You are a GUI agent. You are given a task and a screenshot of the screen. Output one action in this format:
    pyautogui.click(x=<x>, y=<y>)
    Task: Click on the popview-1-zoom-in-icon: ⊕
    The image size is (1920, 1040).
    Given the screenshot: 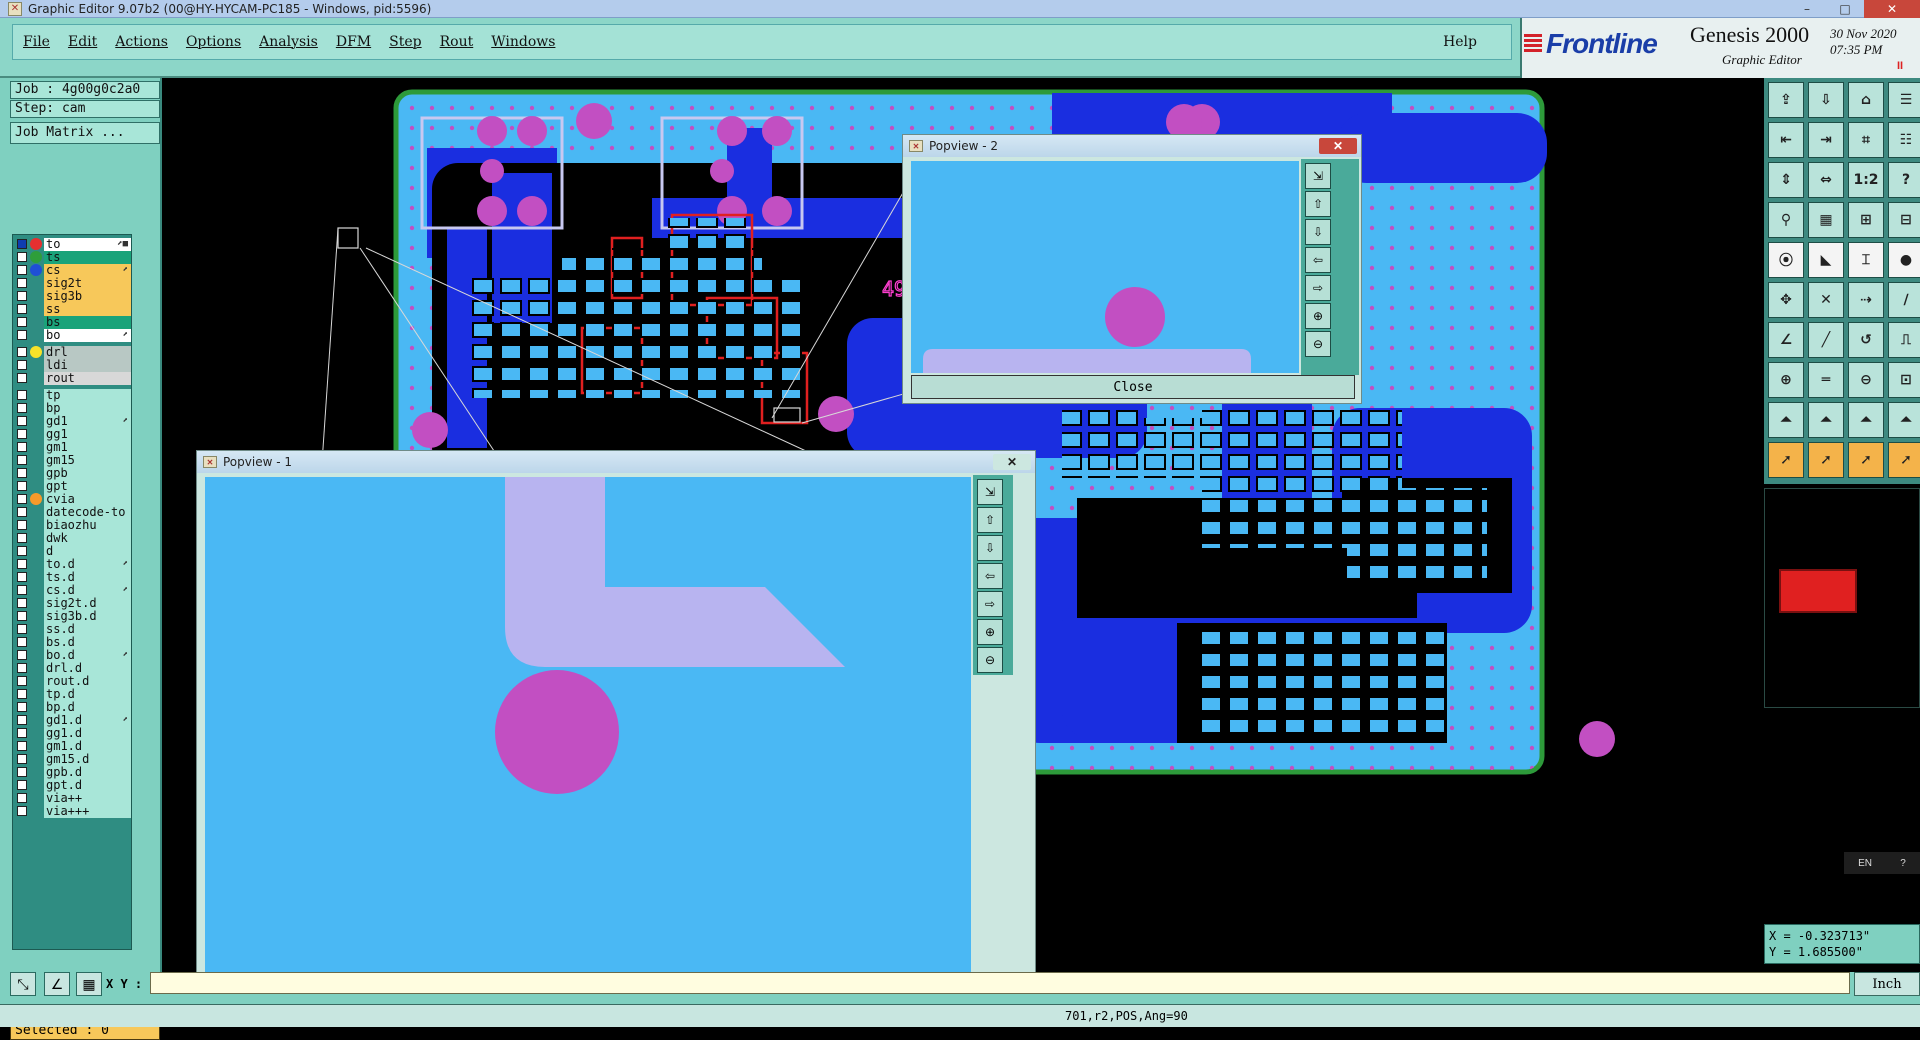 What is the action you would take?
    pyautogui.click(x=990, y=632)
    